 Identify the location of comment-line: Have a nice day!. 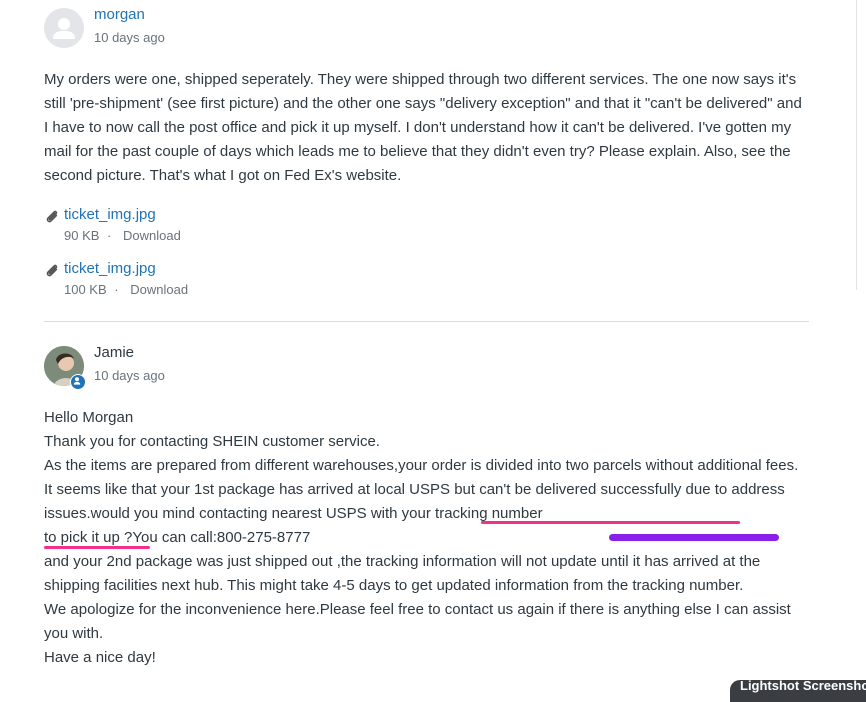
(100, 657).